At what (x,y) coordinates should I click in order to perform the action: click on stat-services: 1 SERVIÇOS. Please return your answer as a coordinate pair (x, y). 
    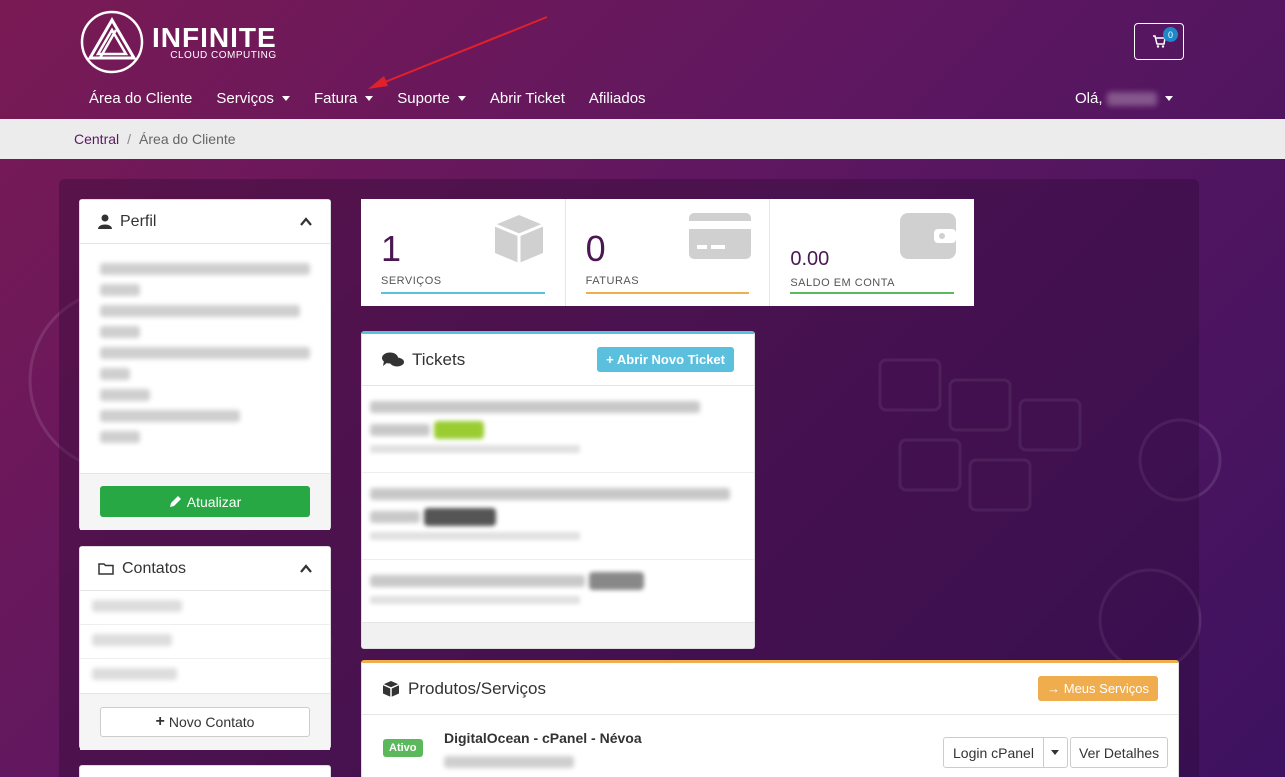
    Looking at the image, I should click on (463, 252).